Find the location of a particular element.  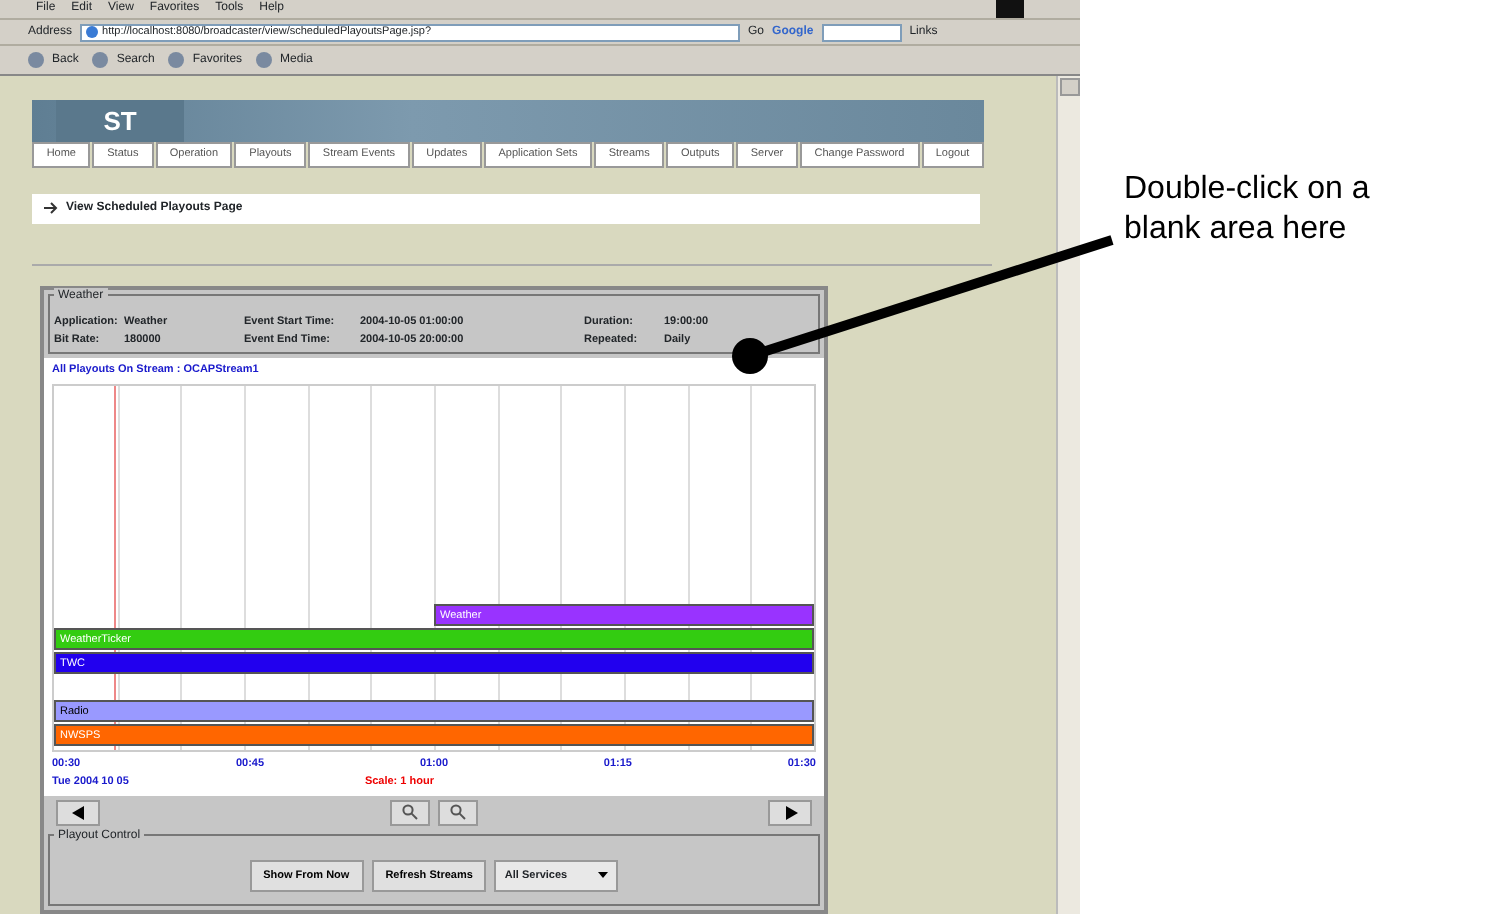

previous-button is located at coordinates (78, 812).